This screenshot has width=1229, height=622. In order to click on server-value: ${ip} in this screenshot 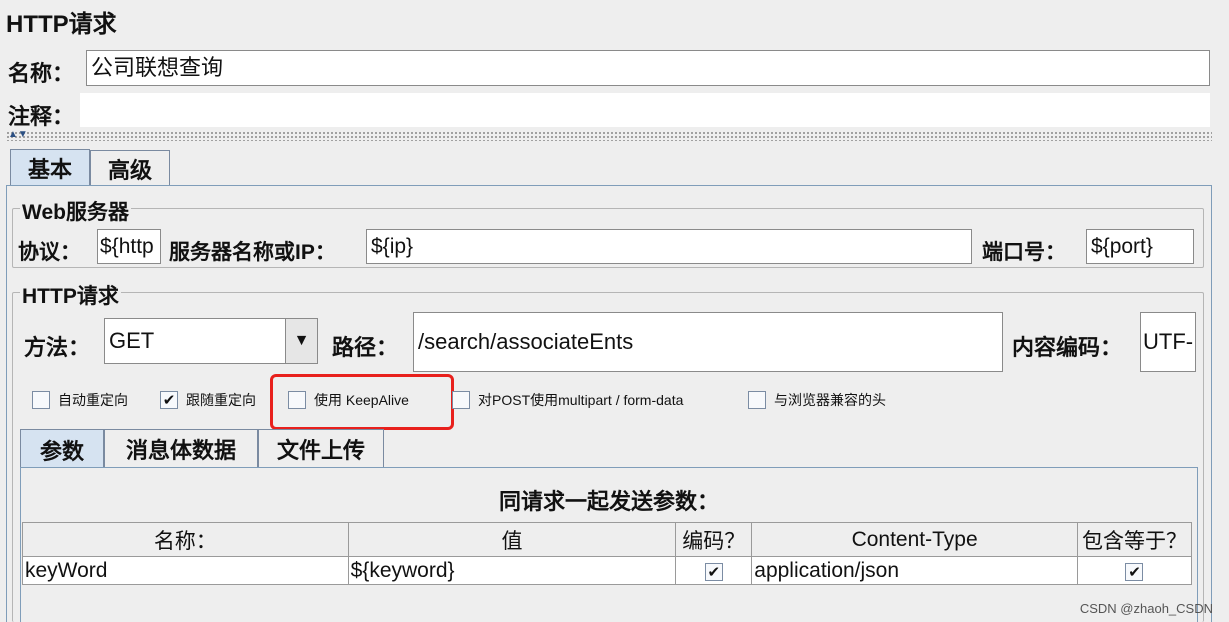, I will do `click(392, 246)`.